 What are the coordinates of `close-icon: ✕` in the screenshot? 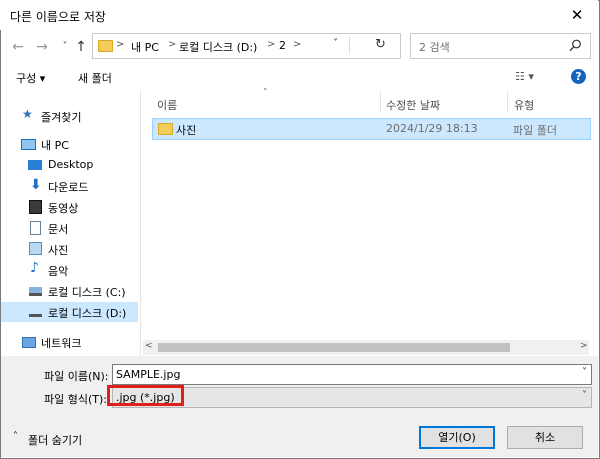 It's located at (577, 15).